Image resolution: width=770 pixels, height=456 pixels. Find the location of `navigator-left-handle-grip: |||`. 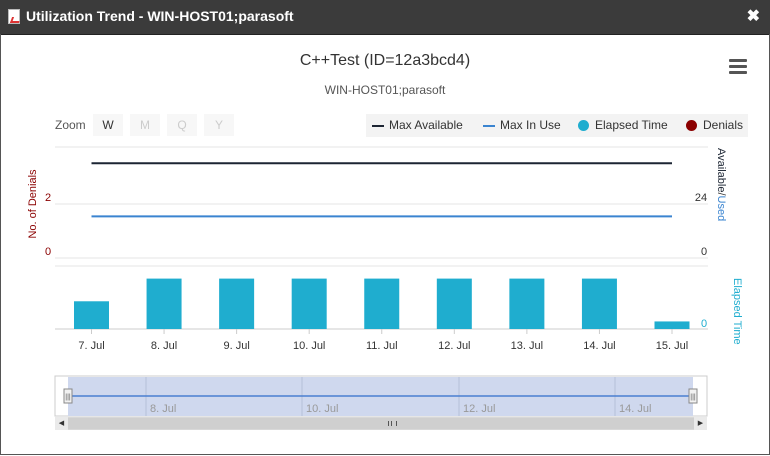

navigator-left-handle-grip: ||| is located at coordinates (68, 397).